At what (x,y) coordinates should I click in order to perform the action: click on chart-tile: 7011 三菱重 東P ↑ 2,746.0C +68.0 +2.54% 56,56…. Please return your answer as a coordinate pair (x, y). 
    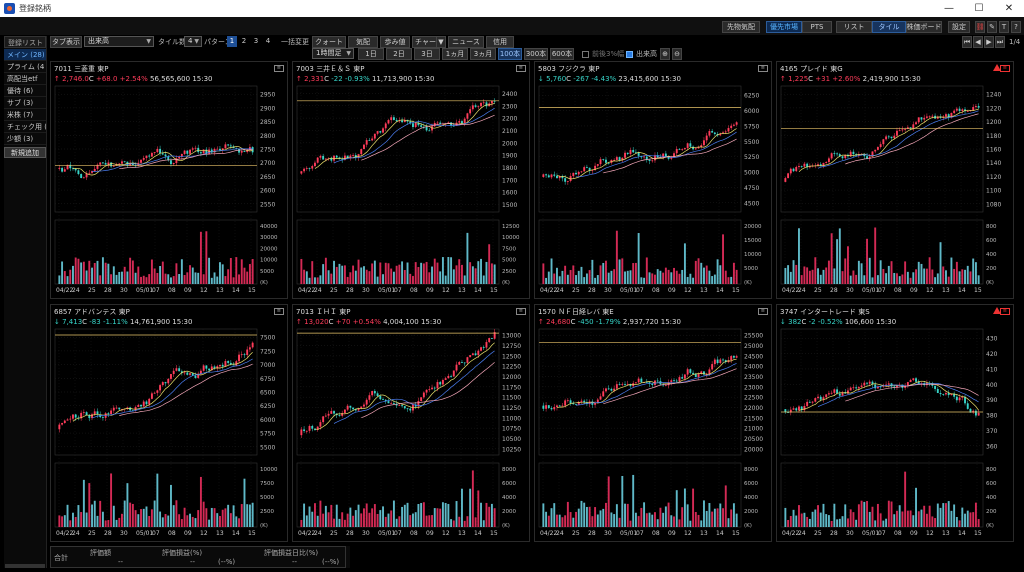
    Looking at the image, I should click on (169, 180).